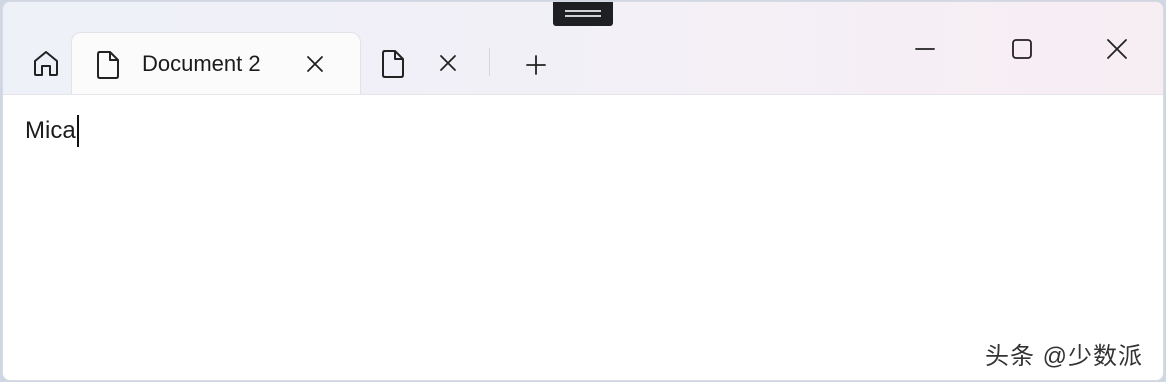  I want to click on new-tab-button, so click(536, 65).